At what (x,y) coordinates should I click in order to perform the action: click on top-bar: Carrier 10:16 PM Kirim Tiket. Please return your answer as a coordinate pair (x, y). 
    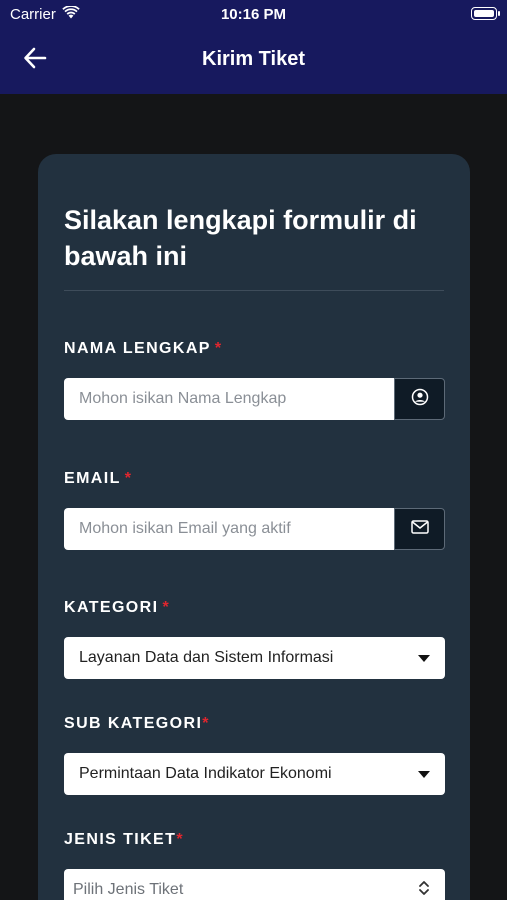
    Looking at the image, I should click on (253, 47).